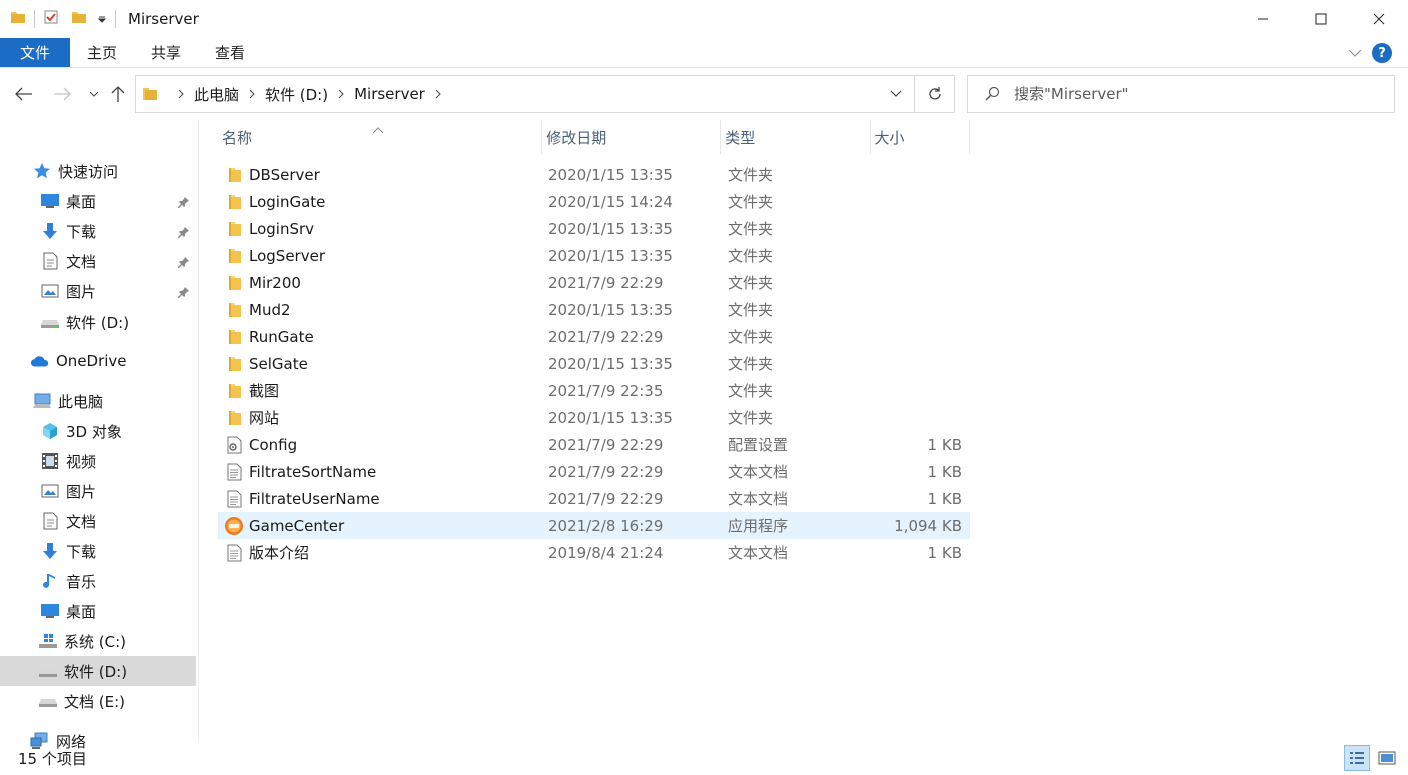 Image resolution: width=1408 pixels, height=775 pixels. What do you see at coordinates (94, 94) in the screenshot?
I see `recent-locations-button` at bounding box center [94, 94].